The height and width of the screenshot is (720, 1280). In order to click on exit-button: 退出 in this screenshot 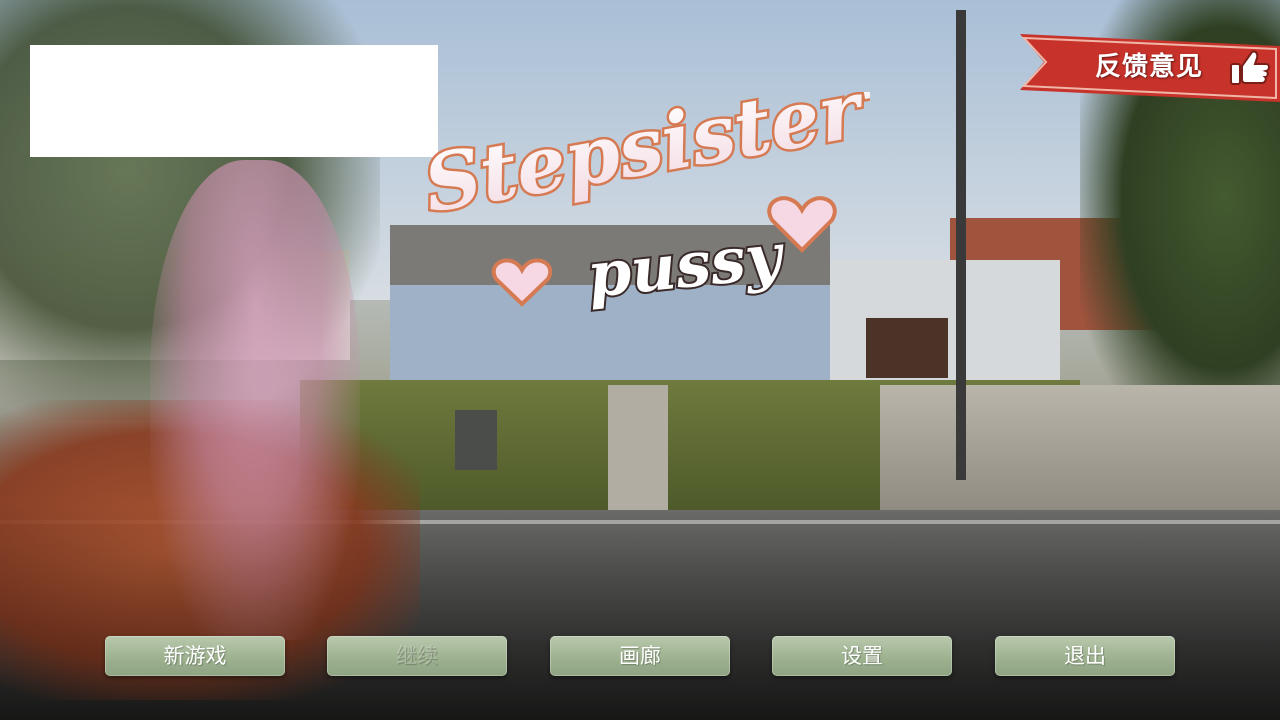, I will do `click(1085, 656)`.